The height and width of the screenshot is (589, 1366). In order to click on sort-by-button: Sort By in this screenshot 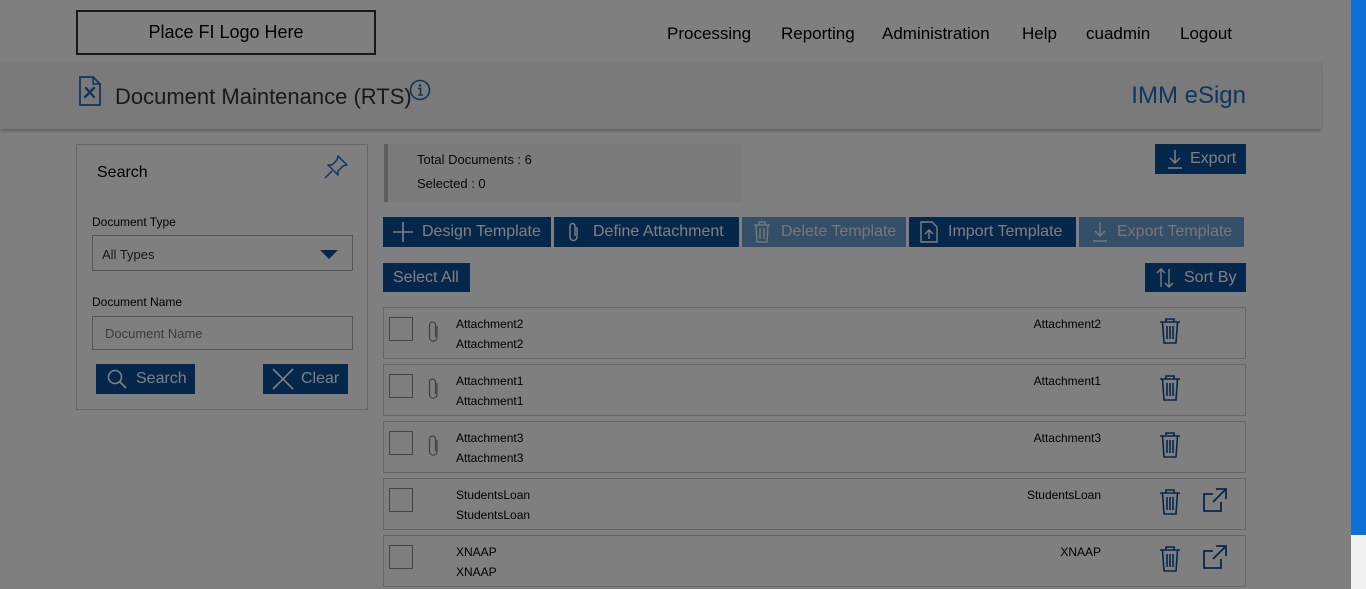, I will do `click(1195, 277)`.